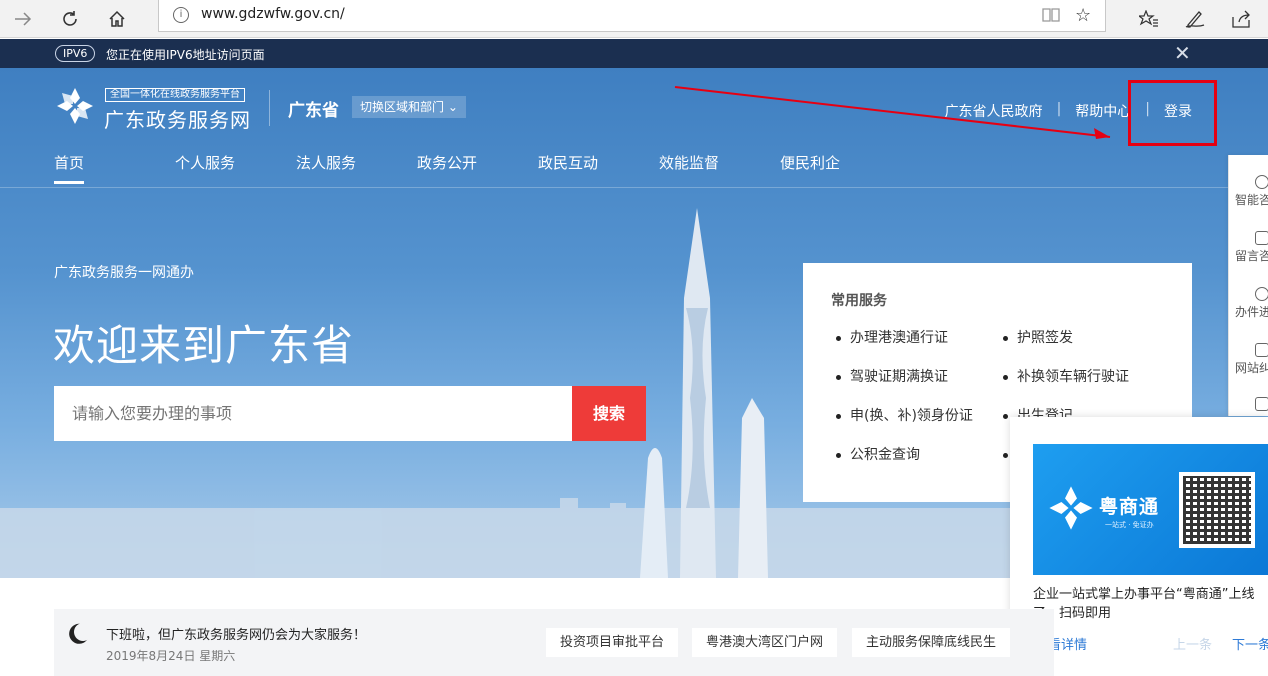  I want to click on search-button: 搜索, so click(609, 413).